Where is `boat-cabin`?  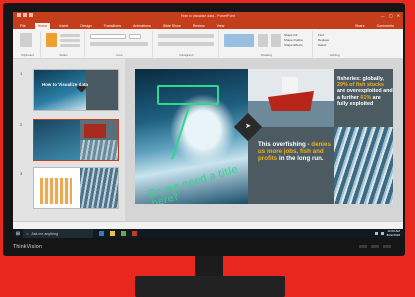
boat-cabin is located at coordinates (290, 85).